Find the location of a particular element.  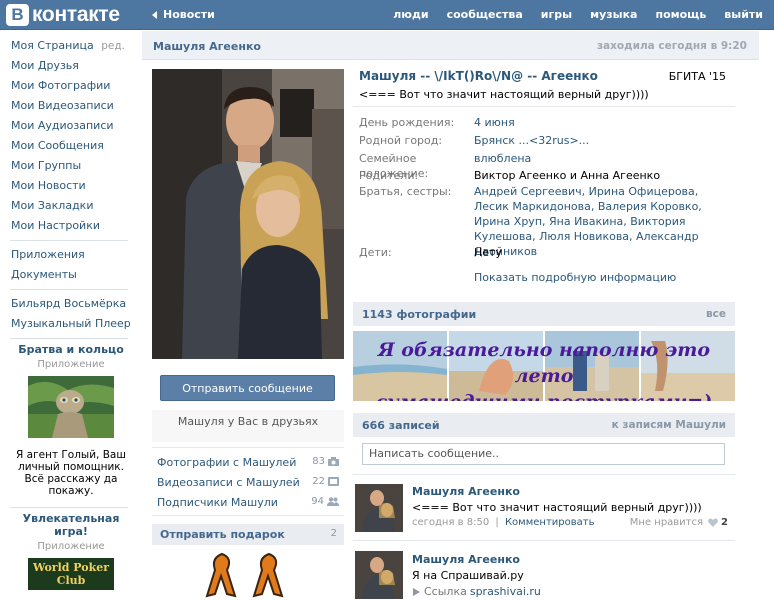

link-label: Ссылка is located at coordinates (445, 591).